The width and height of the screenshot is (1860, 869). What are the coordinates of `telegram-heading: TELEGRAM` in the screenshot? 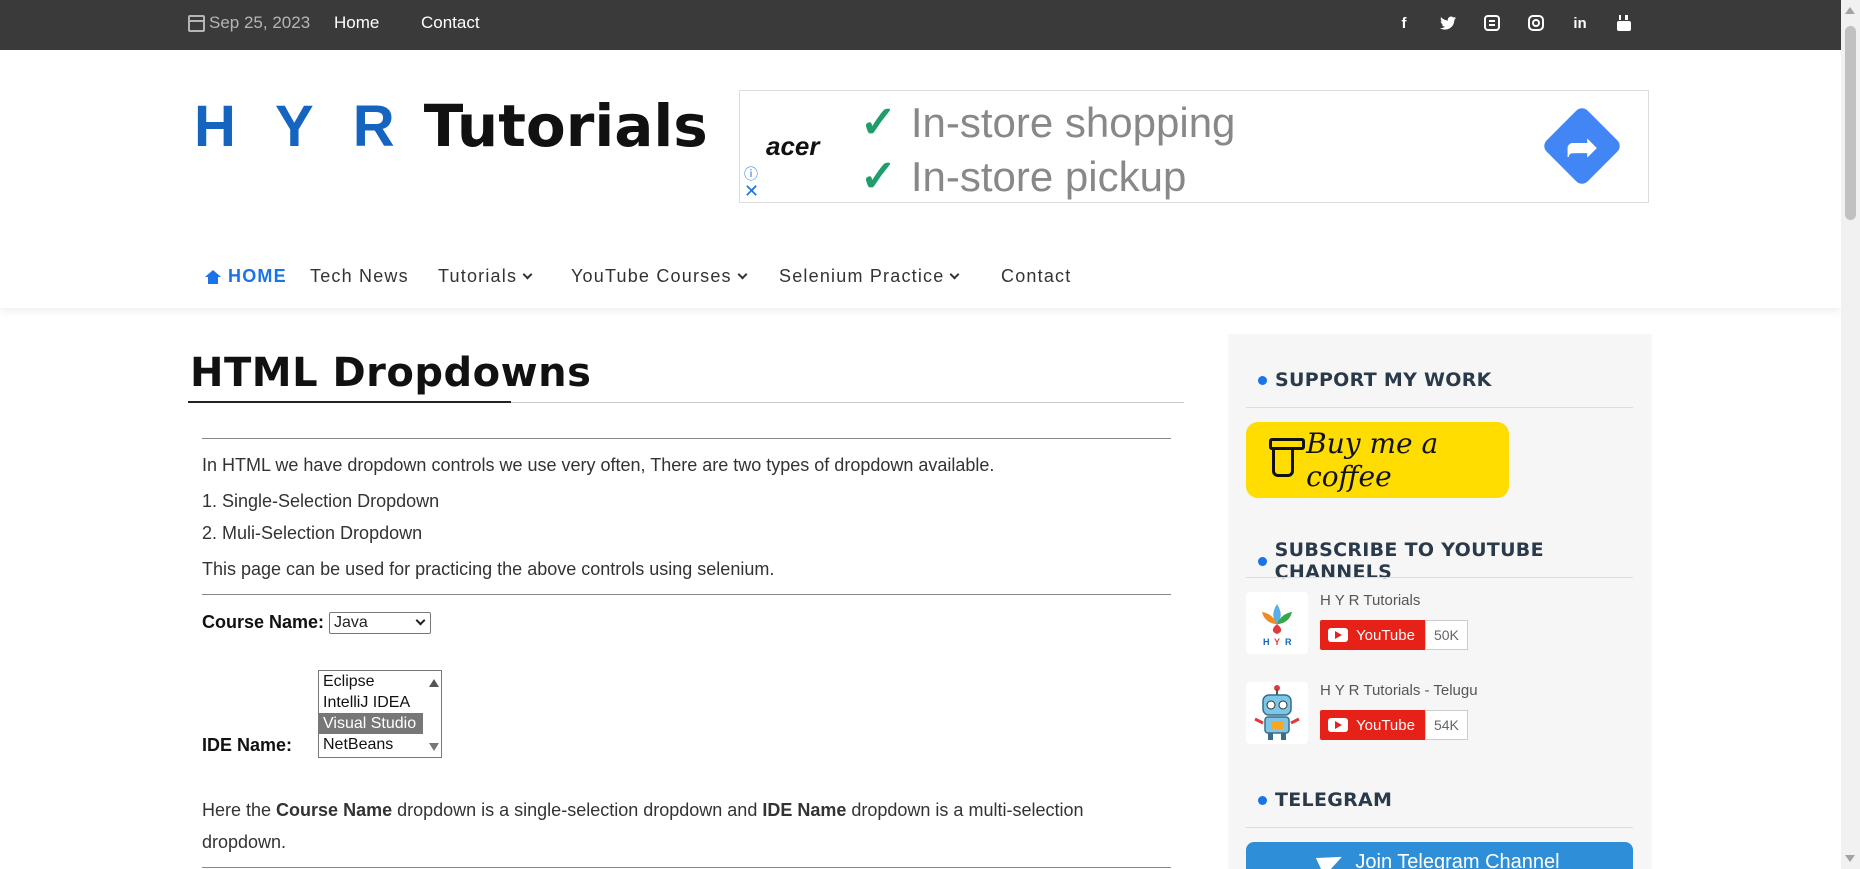 It's located at (1325, 800).